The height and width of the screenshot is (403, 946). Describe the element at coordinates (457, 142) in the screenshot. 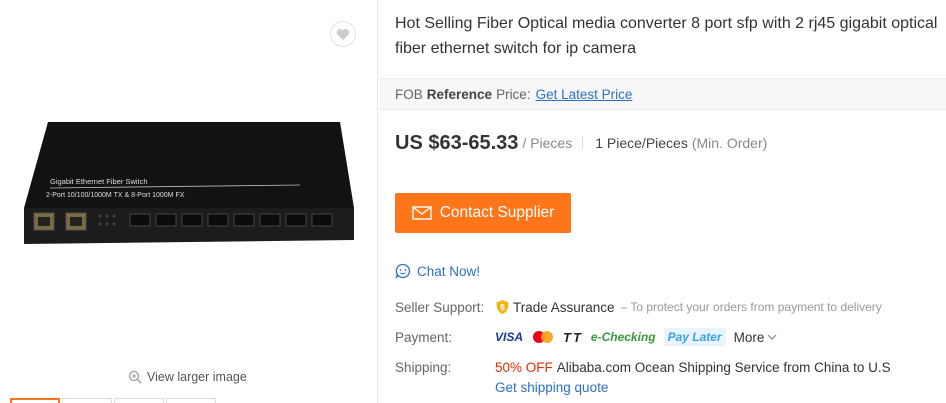

I see `price-value: US $63-65.33` at that location.